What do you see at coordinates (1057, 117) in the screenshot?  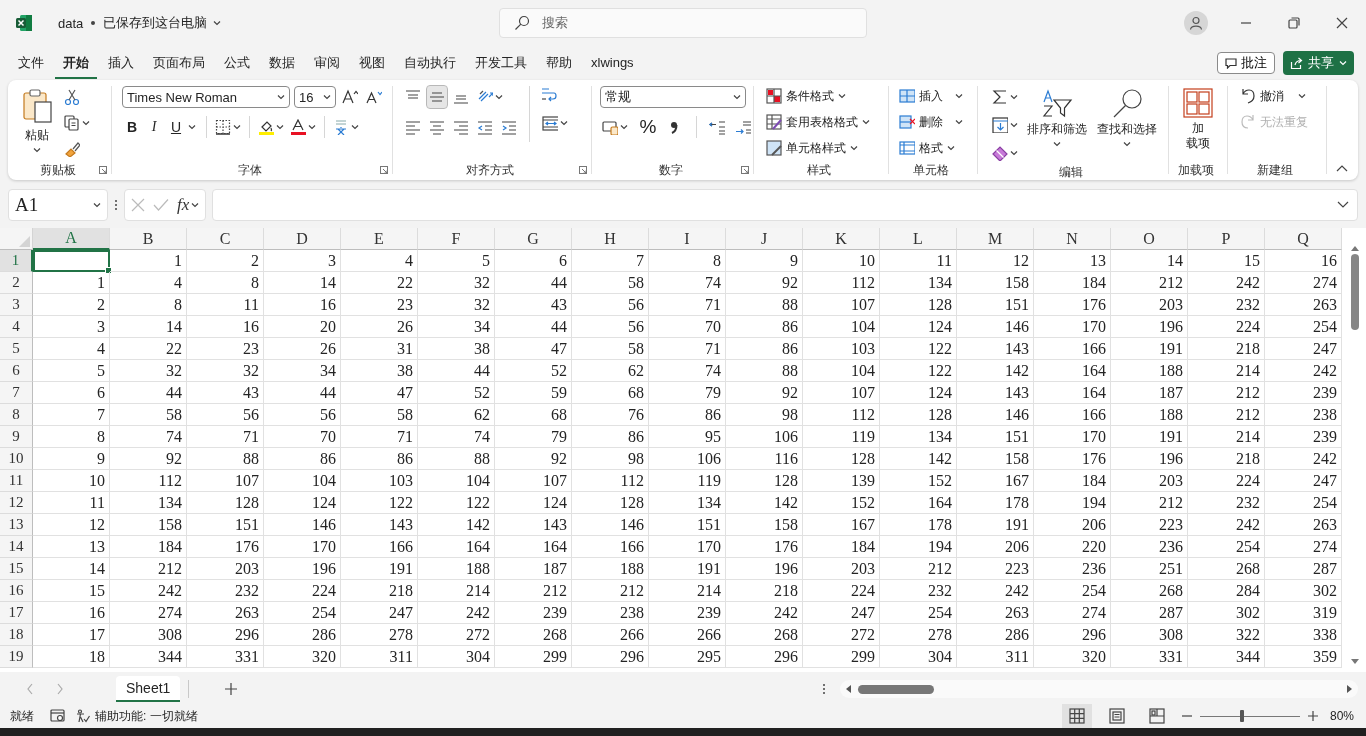 I see `sort-filter-button: 排序和筛选` at bounding box center [1057, 117].